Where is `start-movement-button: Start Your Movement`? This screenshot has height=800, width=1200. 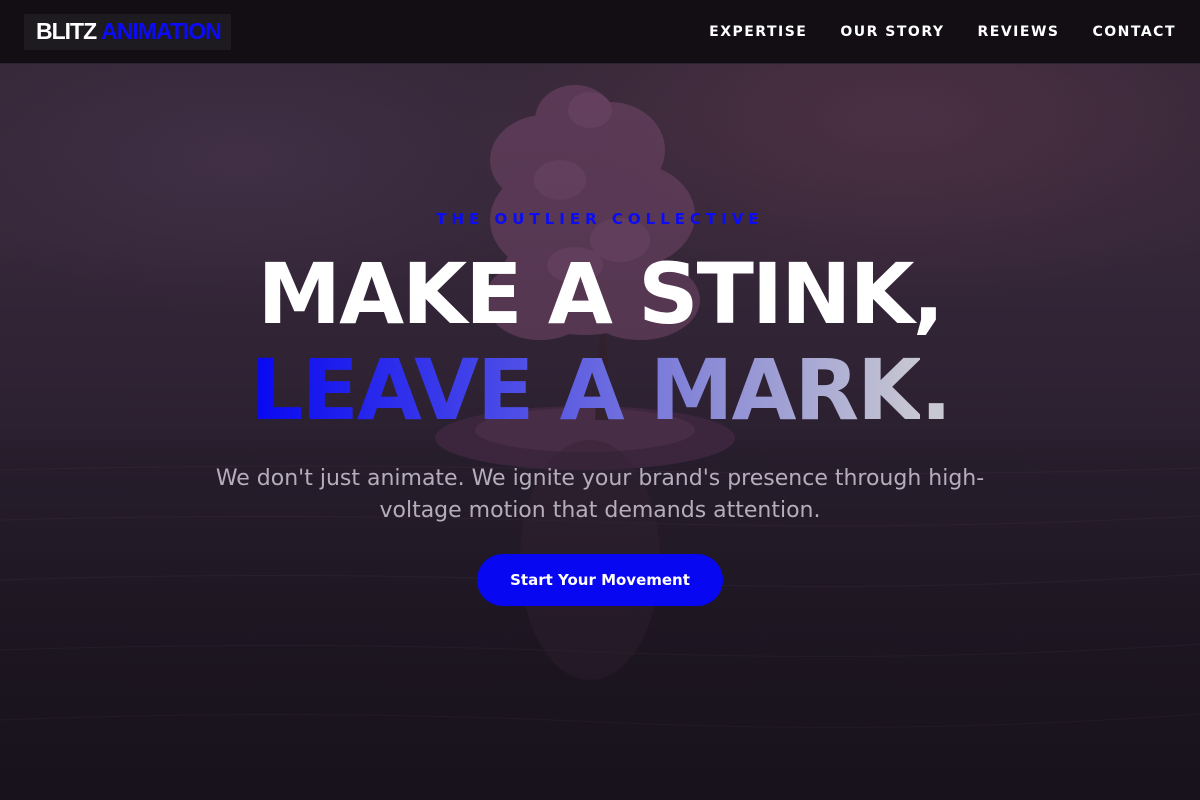
start-movement-button: Start Your Movement is located at coordinates (600, 580).